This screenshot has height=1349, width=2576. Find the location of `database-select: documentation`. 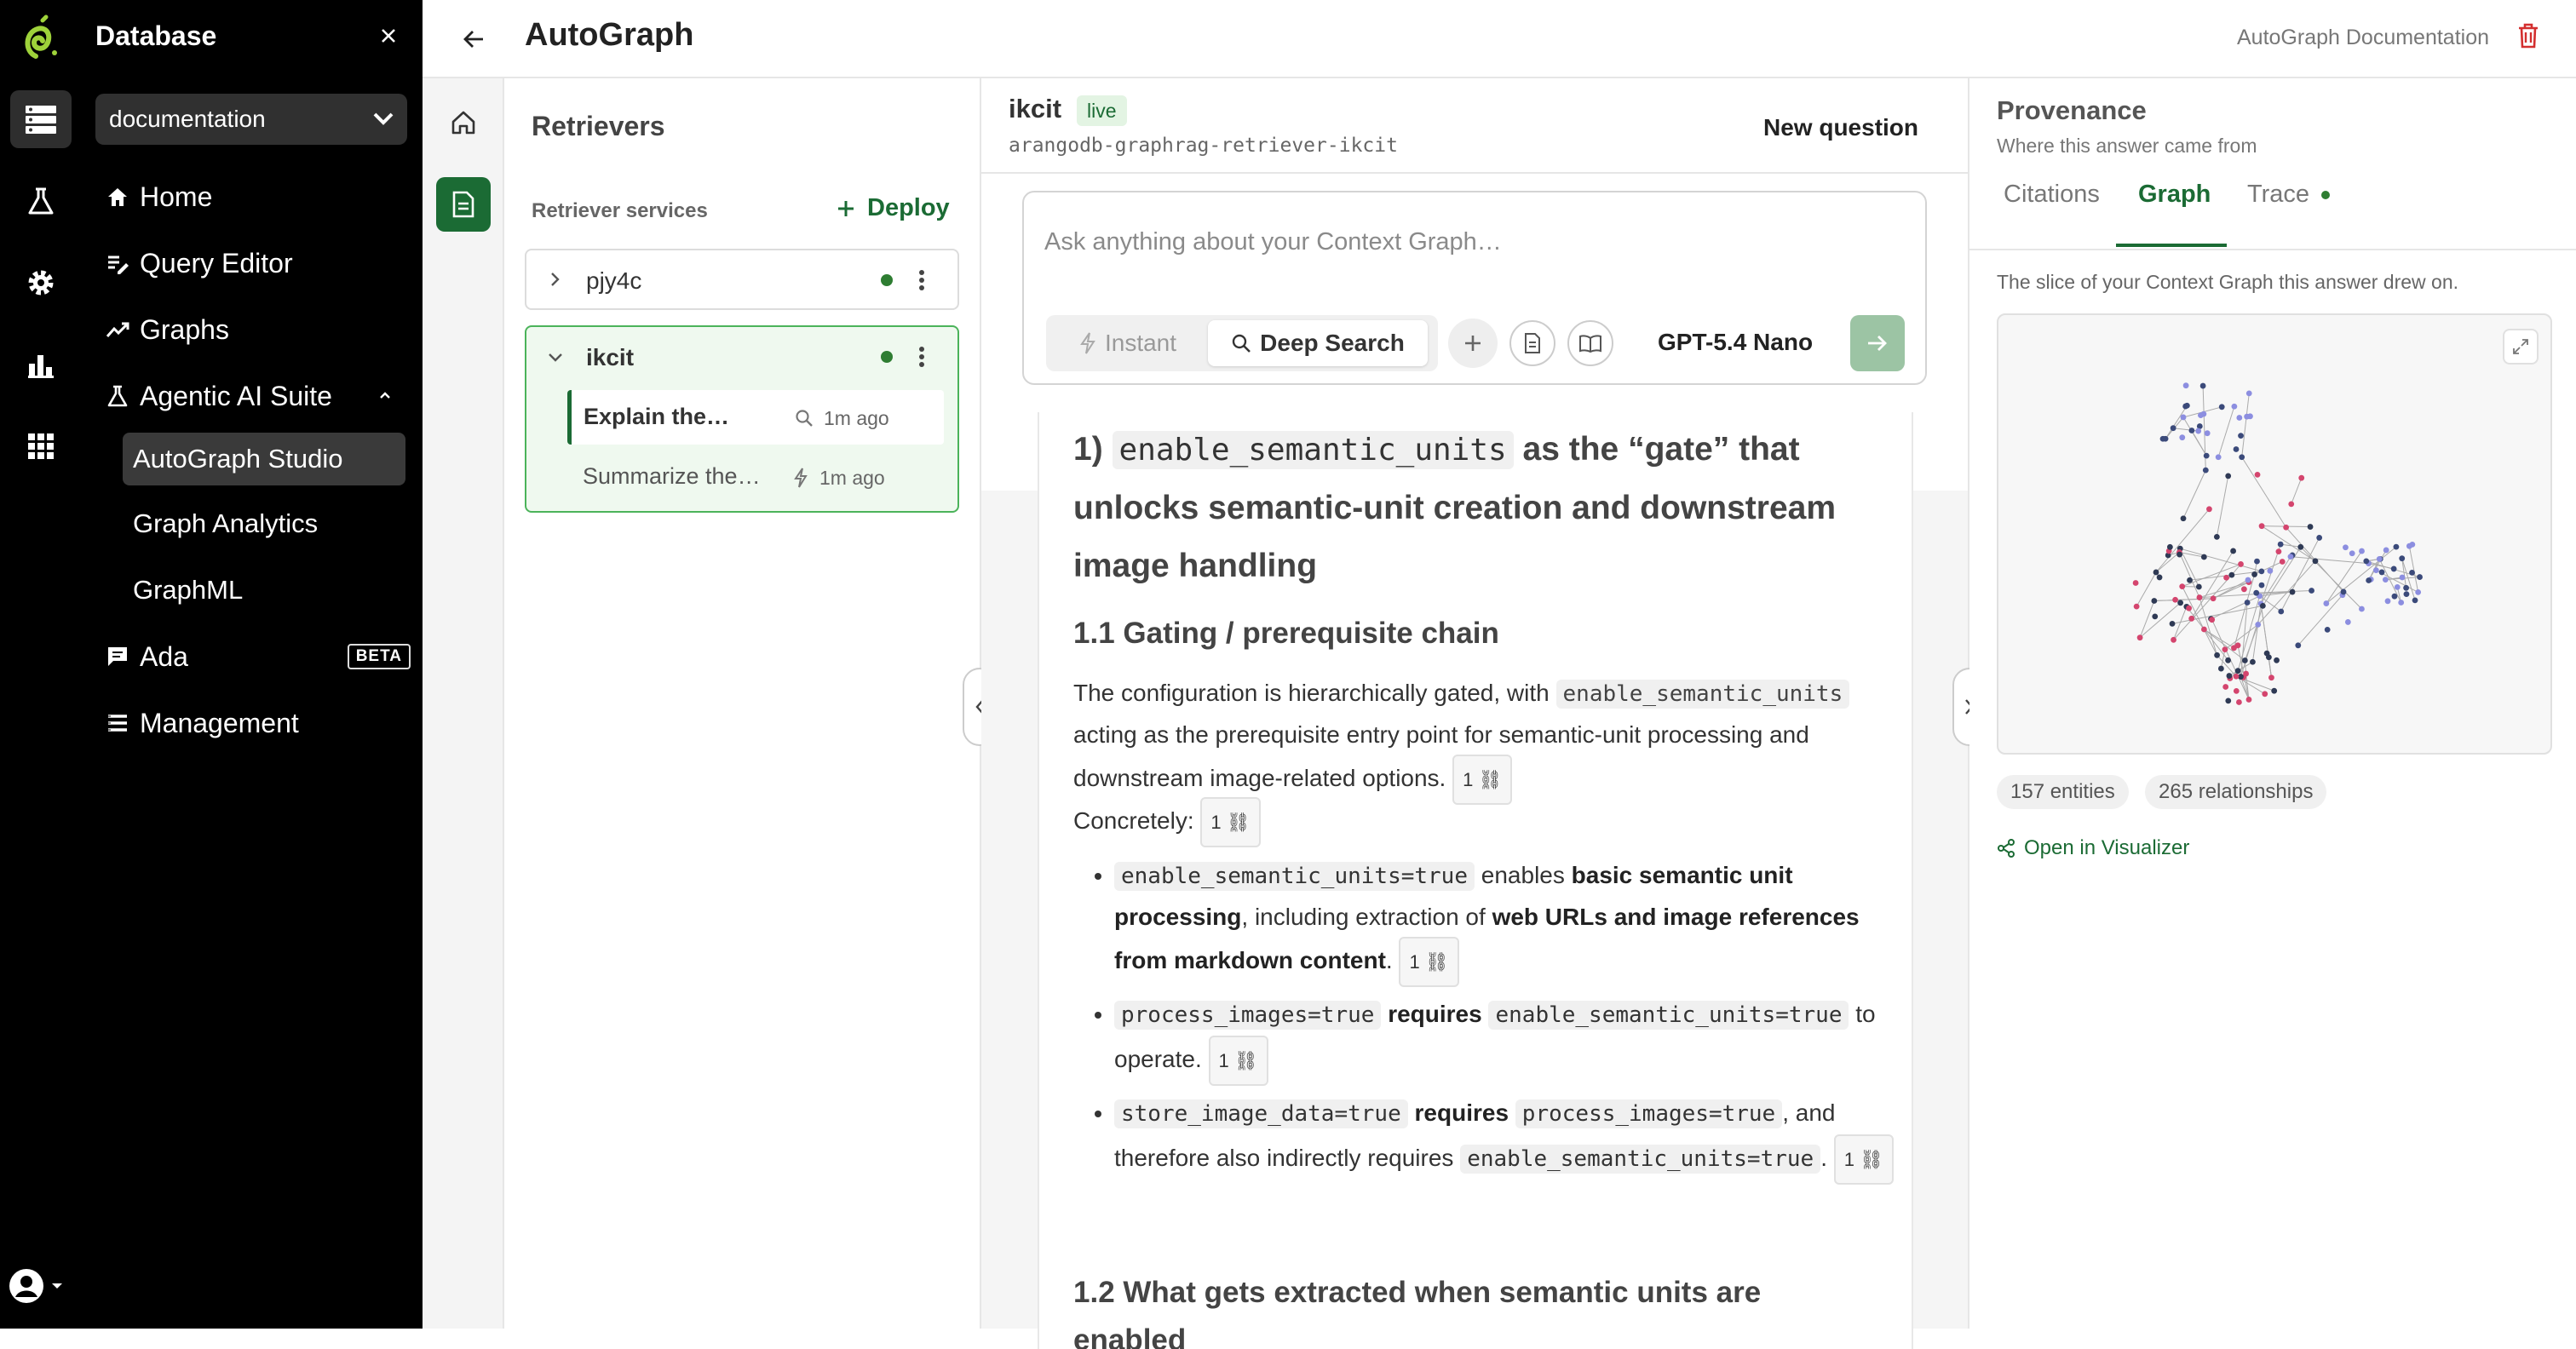

database-select: documentation is located at coordinates (251, 119).